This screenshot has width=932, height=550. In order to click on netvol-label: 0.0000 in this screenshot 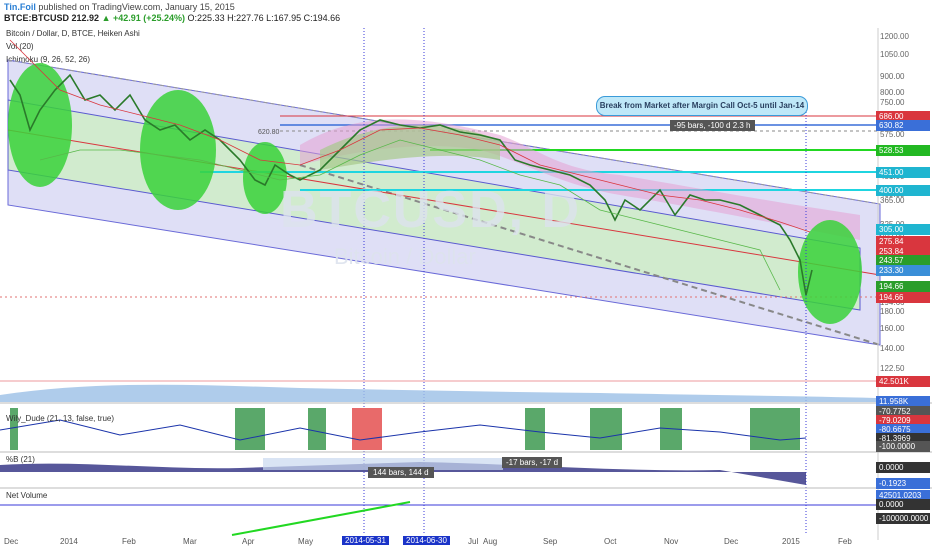, I will do `click(903, 504)`.